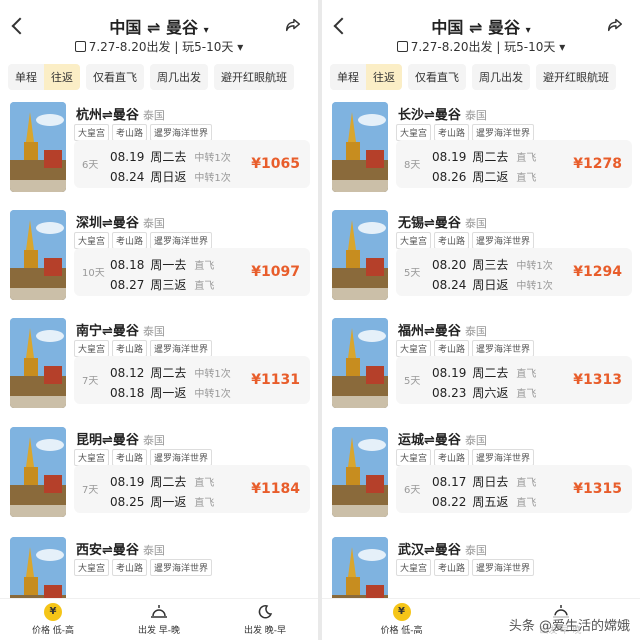 This screenshot has height=640, width=640. What do you see at coordinates (411, 440) in the screenshot?
I see `origin-city: 运城` at bounding box center [411, 440].